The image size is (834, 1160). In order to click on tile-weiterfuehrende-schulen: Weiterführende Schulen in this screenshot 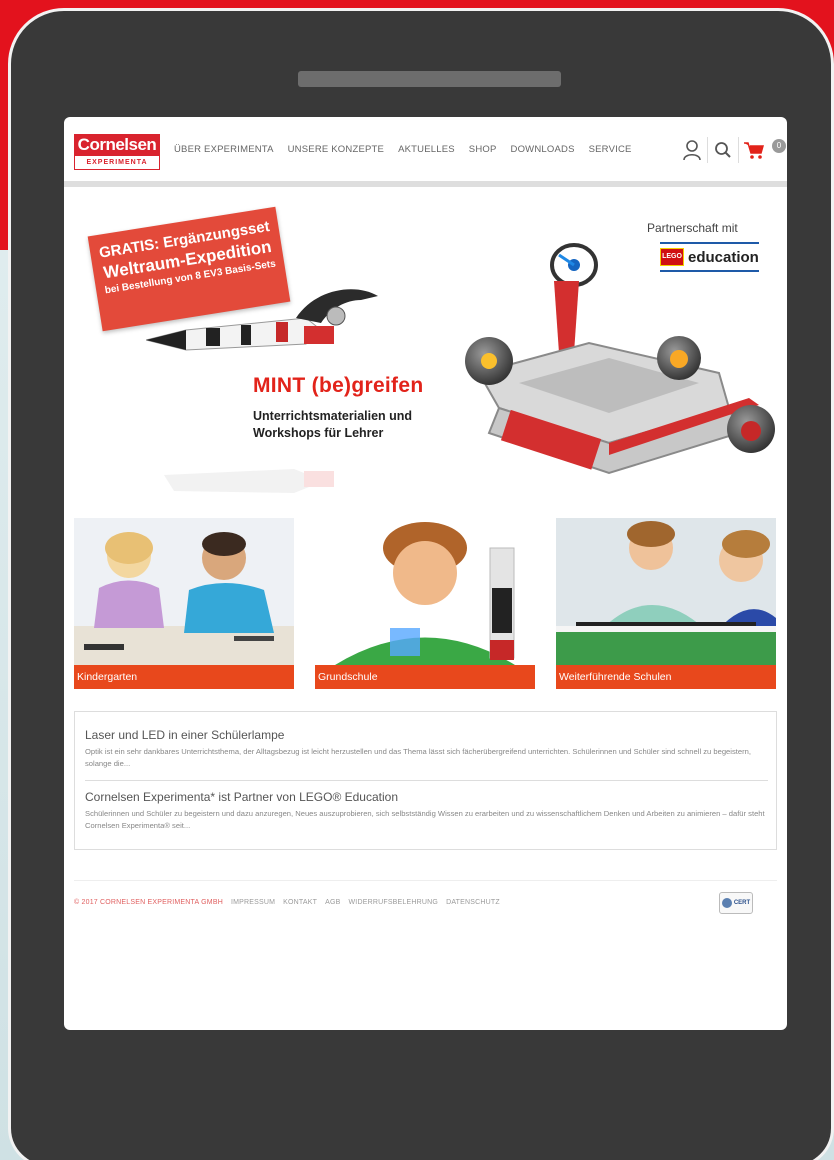, I will do `click(666, 603)`.